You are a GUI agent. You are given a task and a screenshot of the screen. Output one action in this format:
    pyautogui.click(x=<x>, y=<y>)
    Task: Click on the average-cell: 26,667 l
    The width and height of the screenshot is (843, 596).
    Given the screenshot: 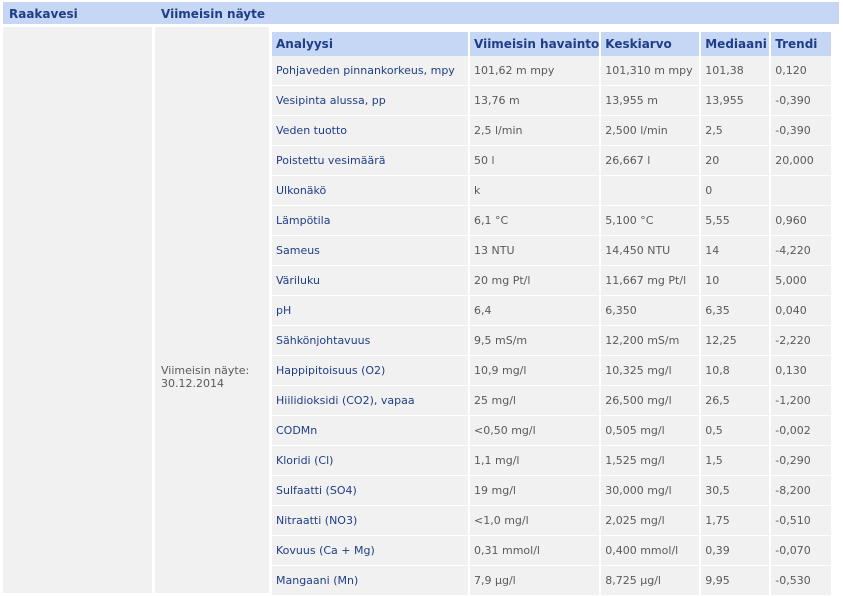 What is the action you would take?
    pyautogui.click(x=651, y=161)
    